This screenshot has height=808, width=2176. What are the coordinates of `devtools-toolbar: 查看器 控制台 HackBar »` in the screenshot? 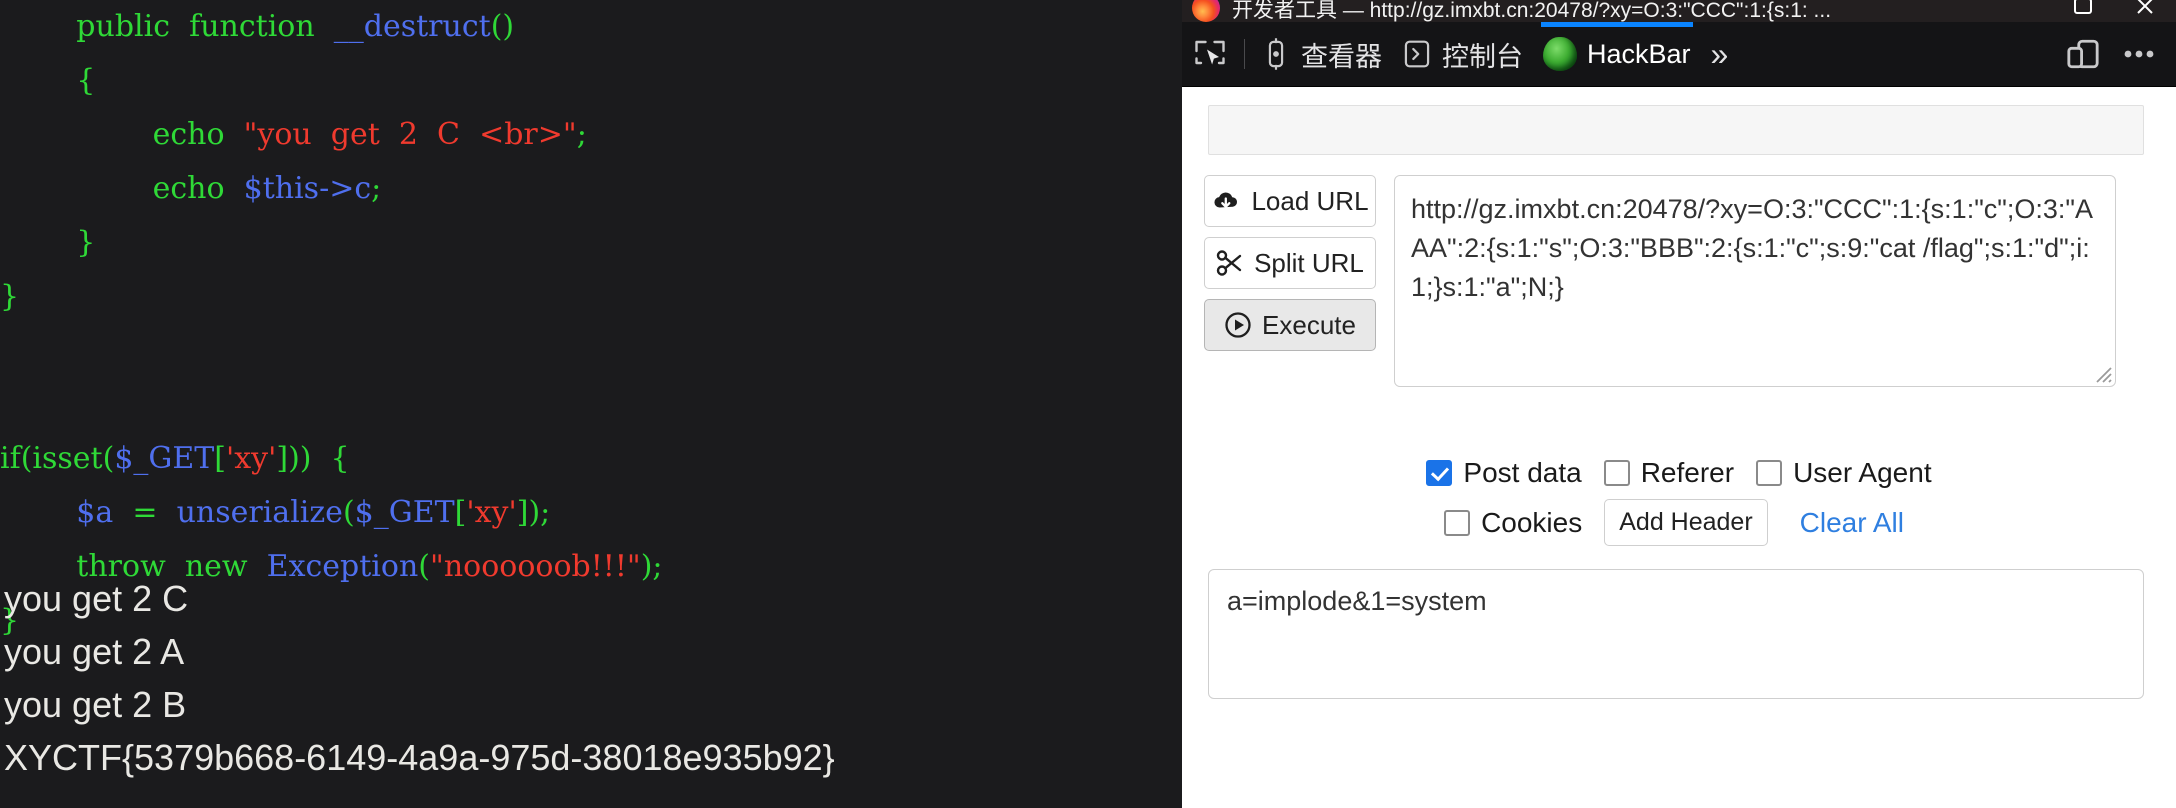 It's located at (1679, 54).